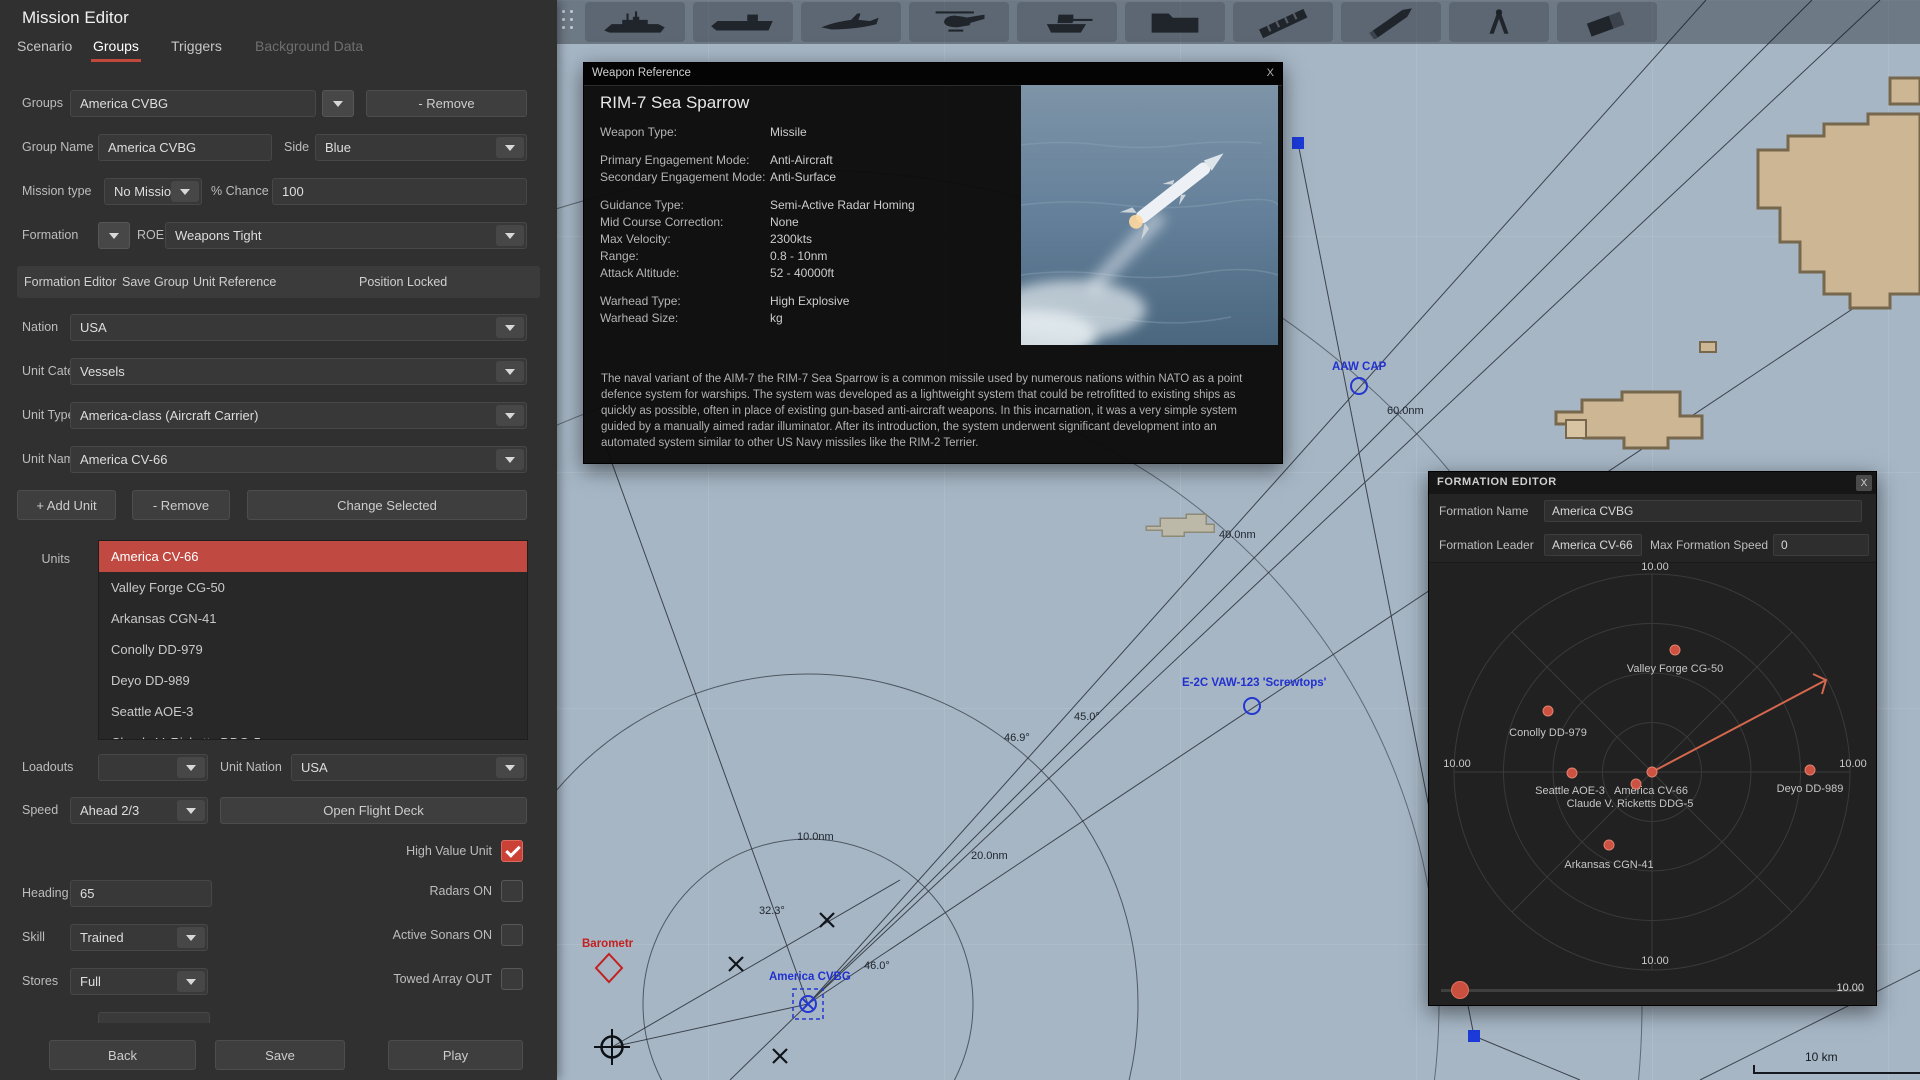 The width and height of the screenshot is (1920, 1080). I want to click on unit-row: Claude V. Ricketts DDG-5, so click(313, 733).